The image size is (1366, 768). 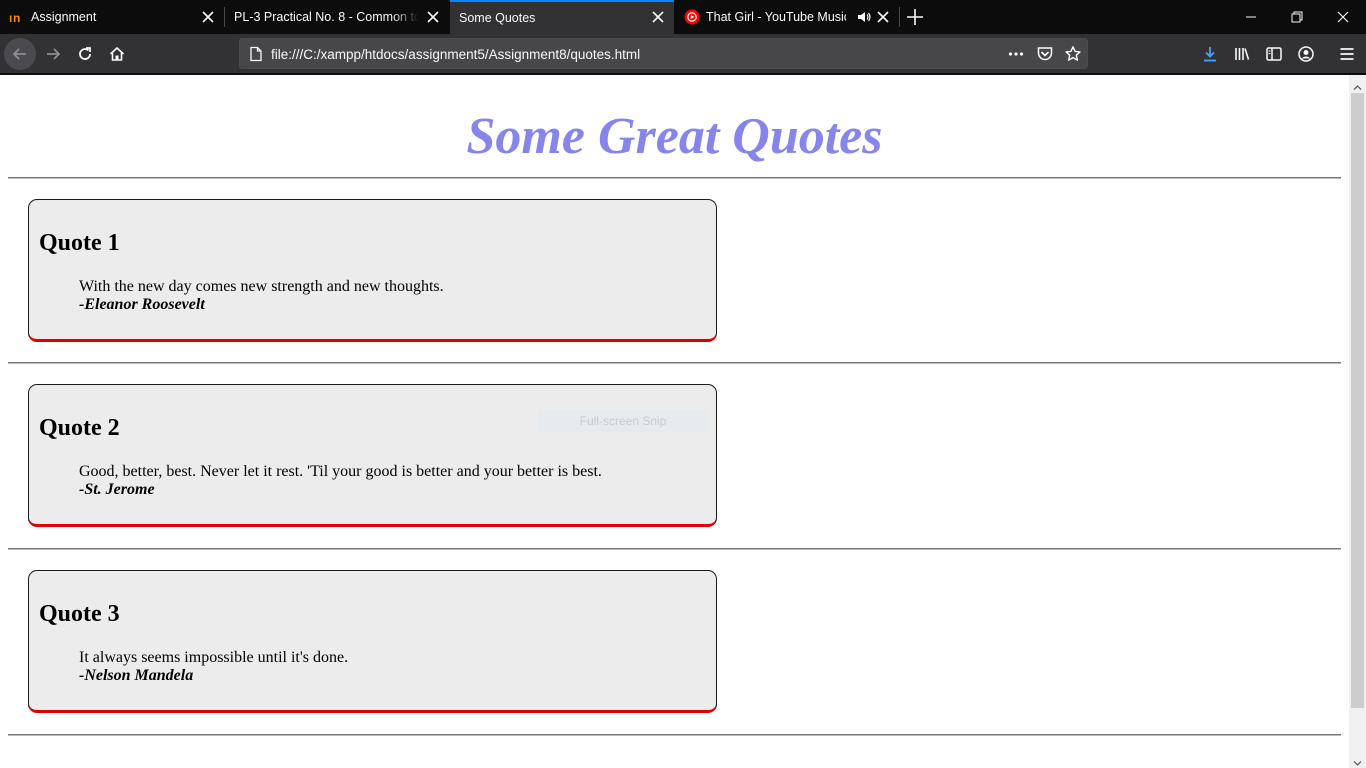 I want to click on tab-label: Some Quotes, so click(x=497, y=18).